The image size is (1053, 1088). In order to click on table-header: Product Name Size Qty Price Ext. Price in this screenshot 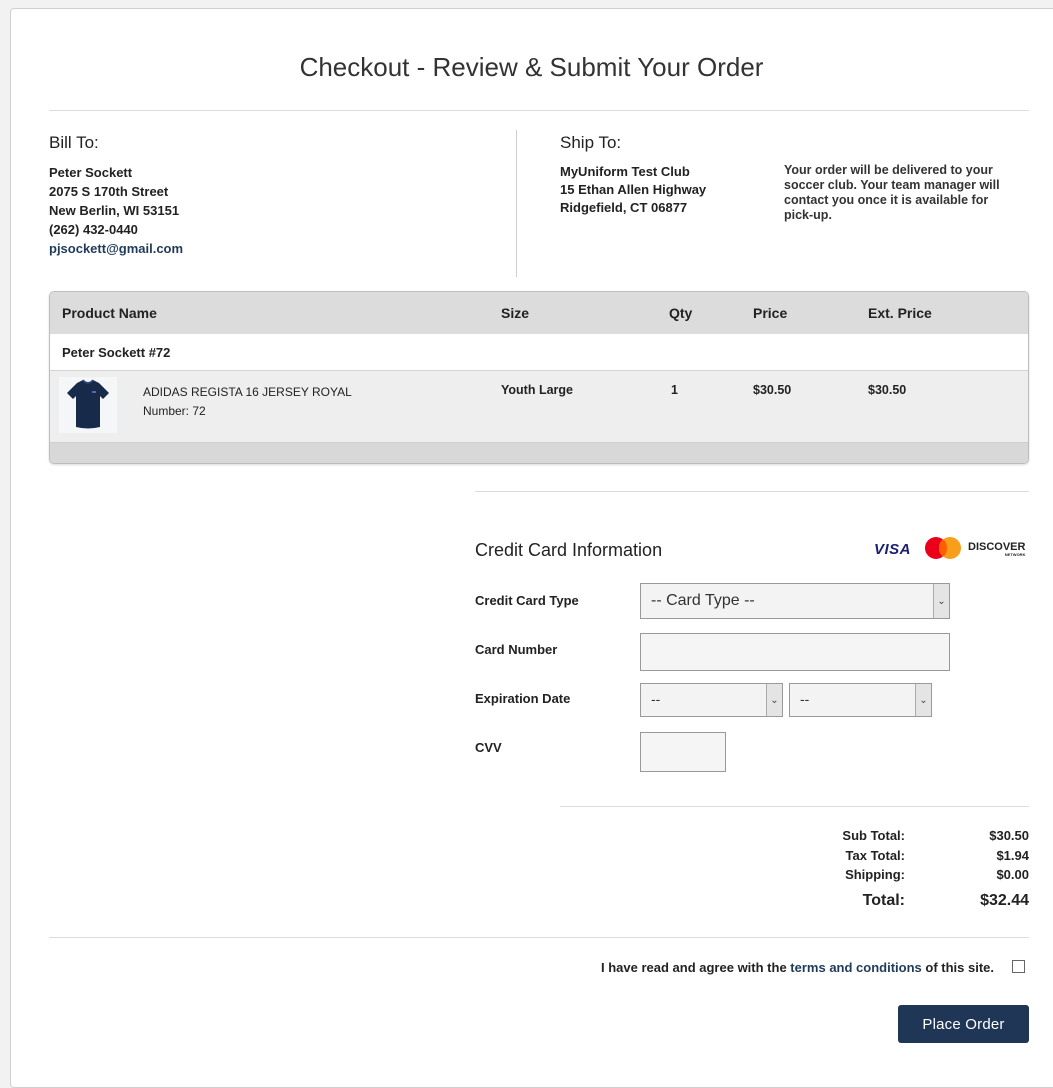, I will do `click(539, 313)`.